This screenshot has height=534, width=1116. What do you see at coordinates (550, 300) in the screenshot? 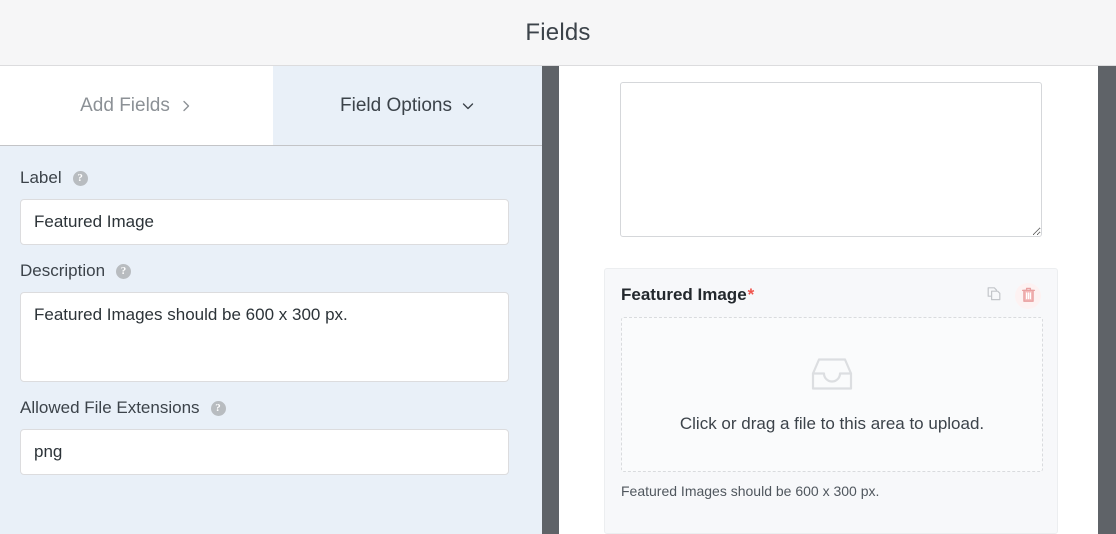
I see `panel-resize-handle` at bounding box center [550, 300].